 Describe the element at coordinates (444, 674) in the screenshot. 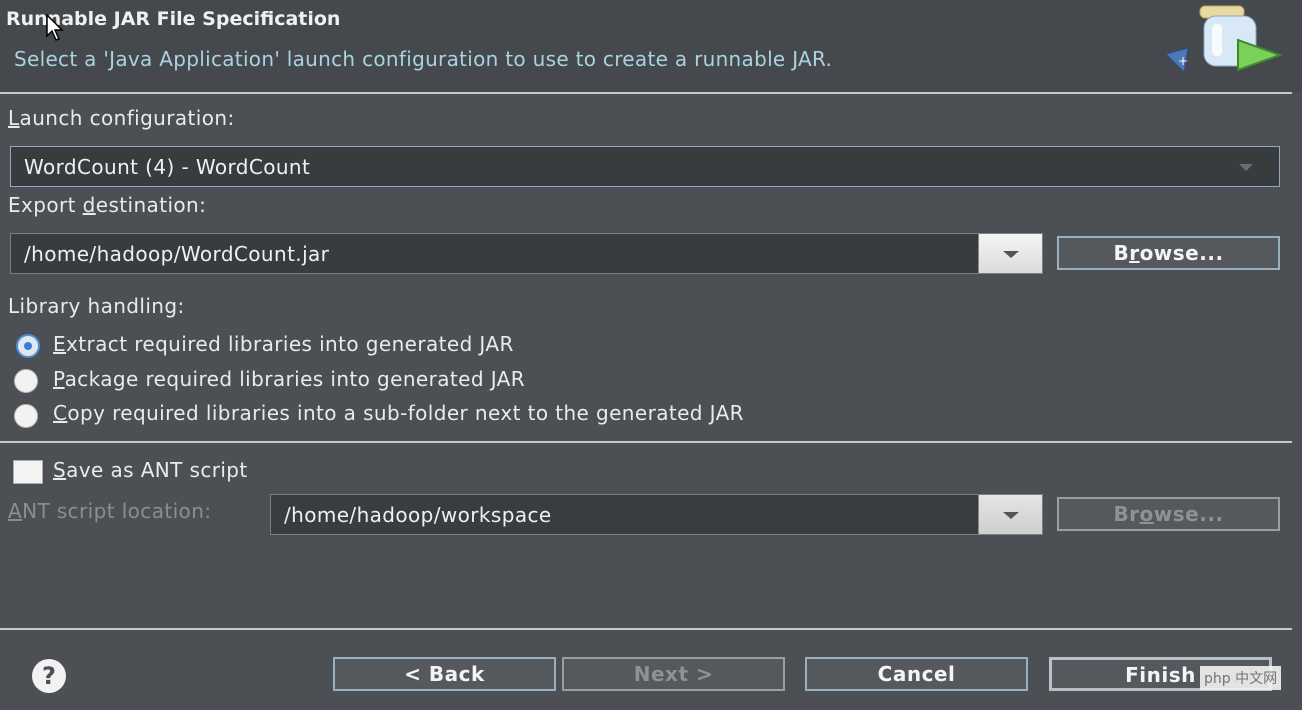

I see `back-button: < Back` at that location.